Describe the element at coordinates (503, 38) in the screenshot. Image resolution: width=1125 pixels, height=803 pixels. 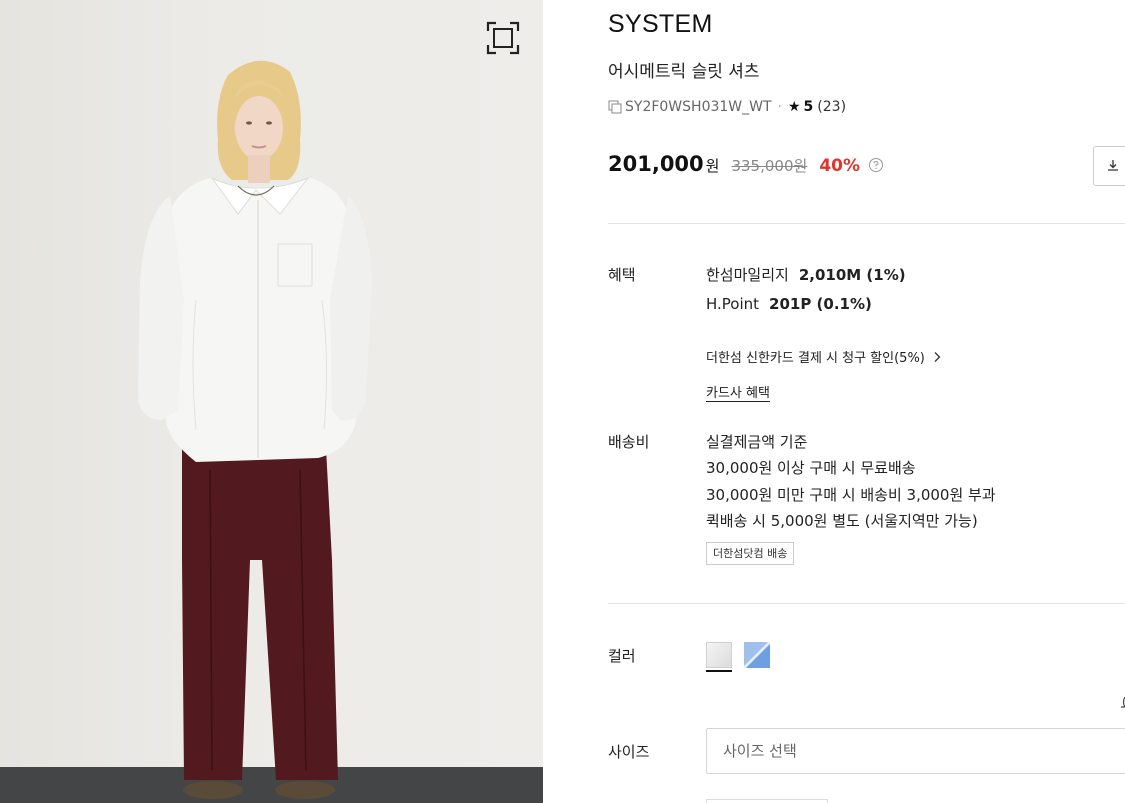
I see `fullscreen-icon` at that location.